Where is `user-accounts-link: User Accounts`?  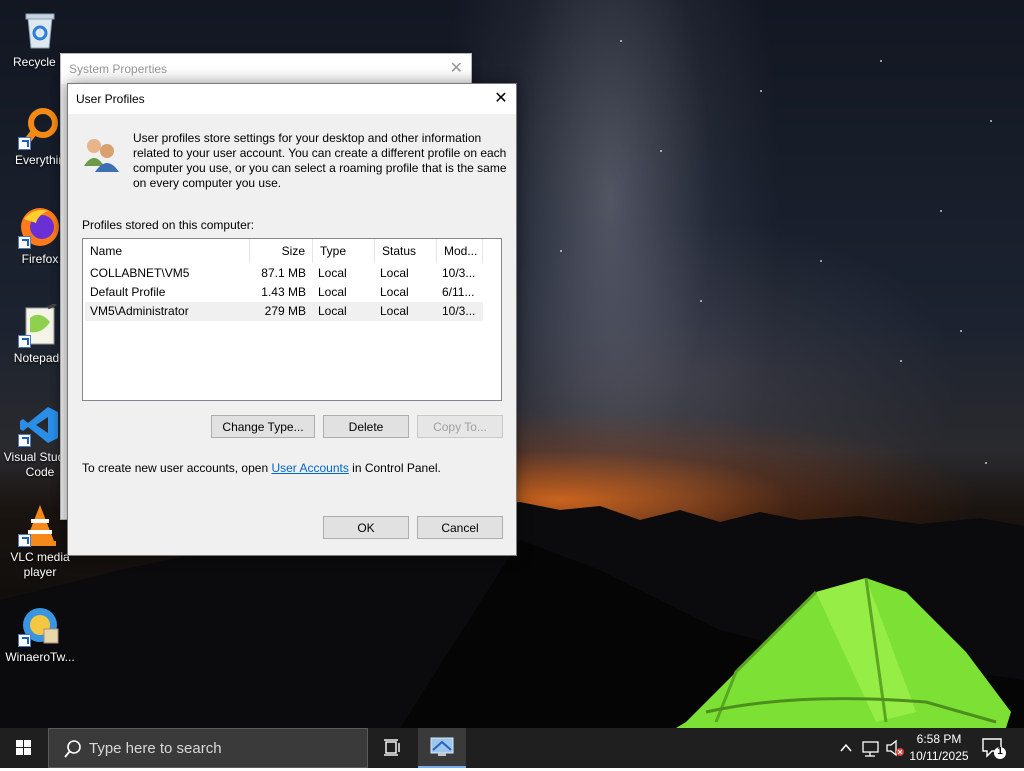
user-accounts-link: User Accounts is located at coordinates (309, 468).